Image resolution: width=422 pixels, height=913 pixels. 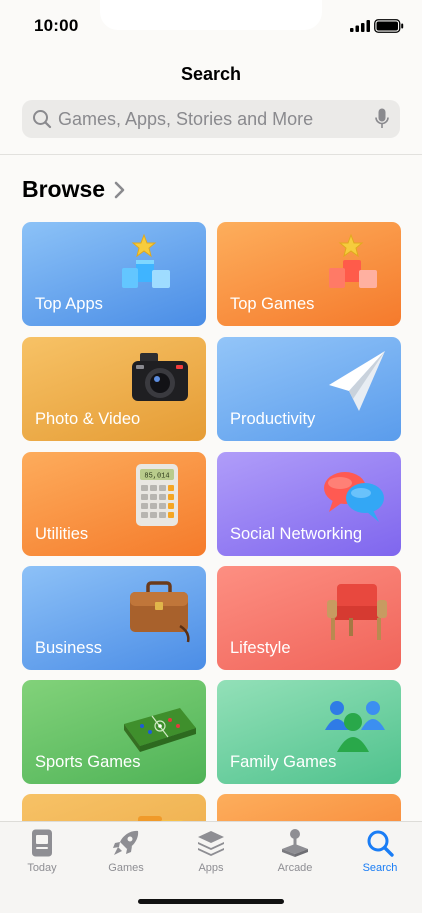 What do you see at coordinates (126, 868) in the screenshot?
I see `tab-label: Games` at bounding box center [126, 868].